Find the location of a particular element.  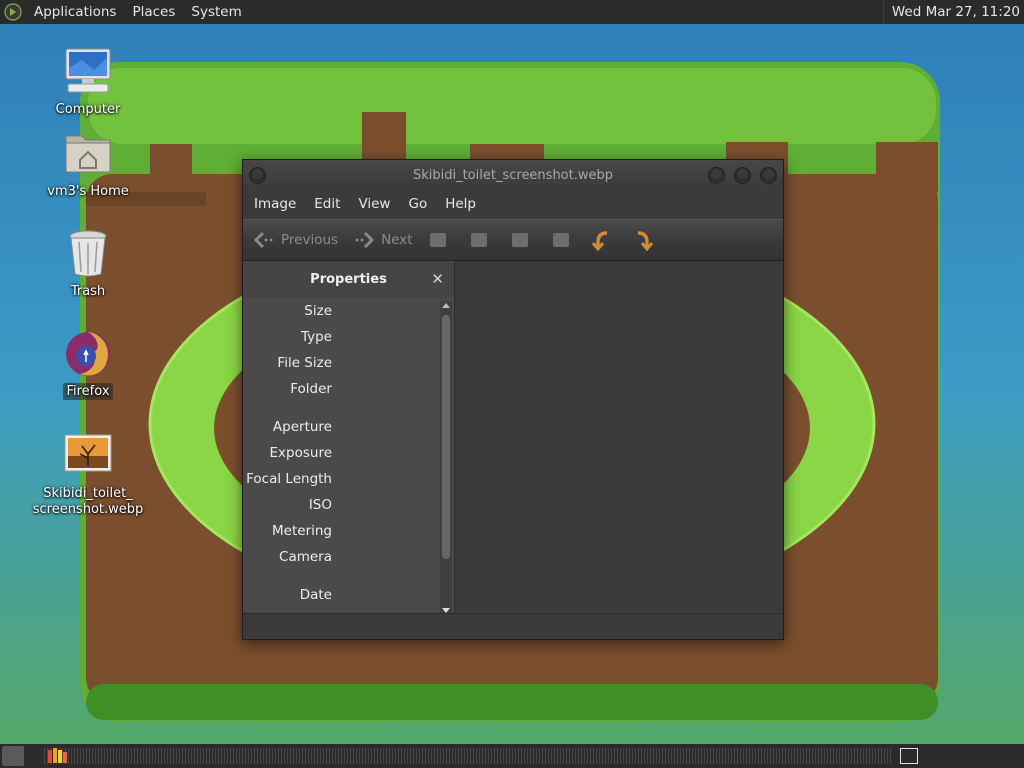

window-titlebar: Skibidi_toilet_screenshot.webp is located at coordinates (513, 175).